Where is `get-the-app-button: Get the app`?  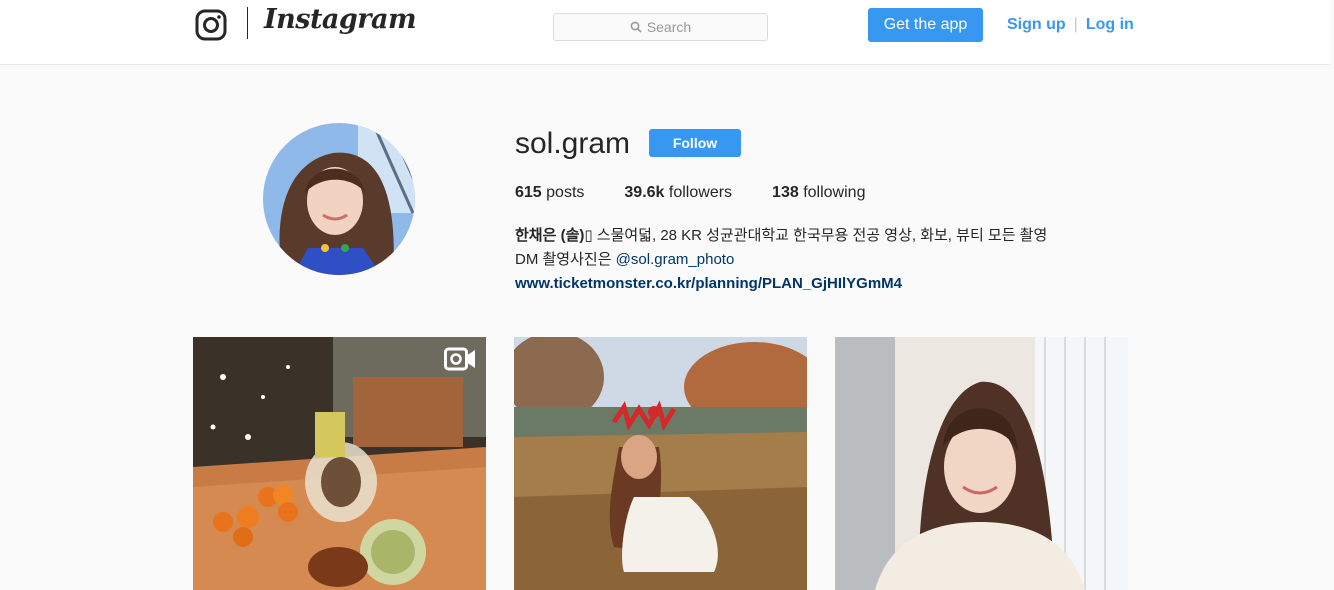 get-the-app-button: Get the app is located at coordinates (925, 25).